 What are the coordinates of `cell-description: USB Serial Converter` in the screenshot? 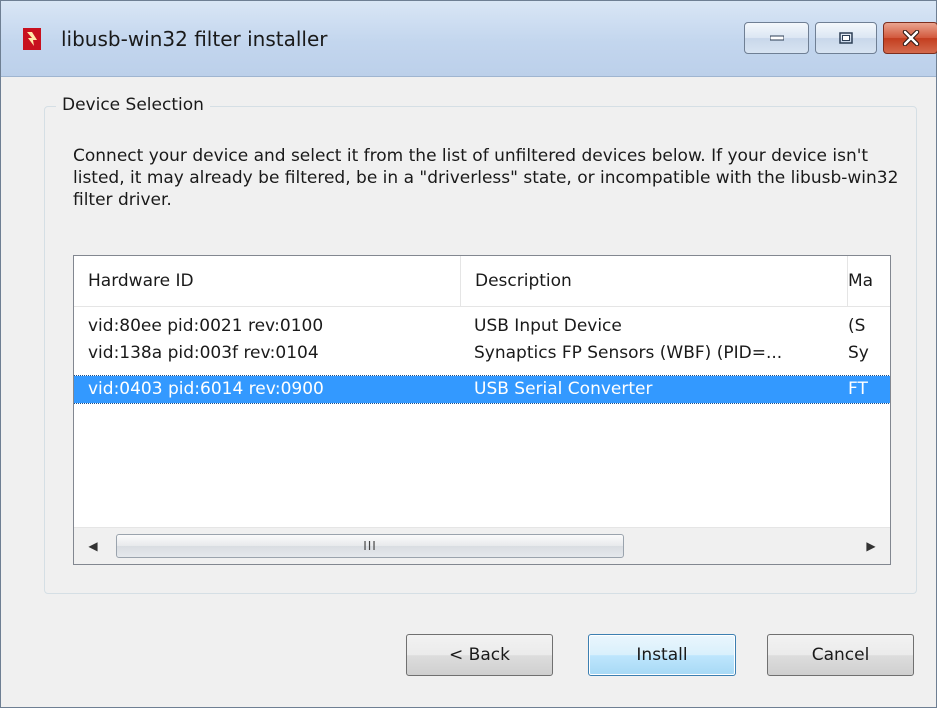 It's located at (563, 389).